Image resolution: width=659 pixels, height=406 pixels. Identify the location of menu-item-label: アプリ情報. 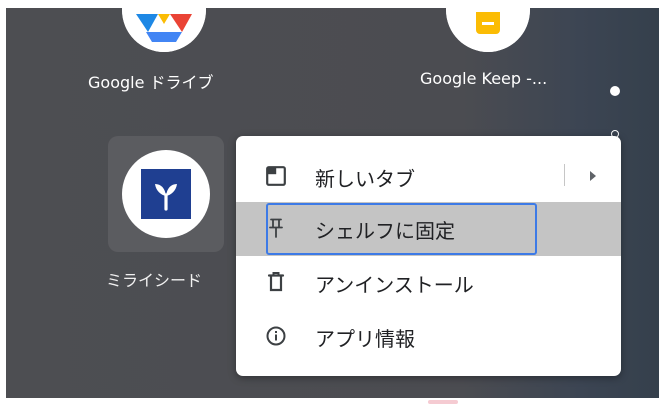
(365, 339).